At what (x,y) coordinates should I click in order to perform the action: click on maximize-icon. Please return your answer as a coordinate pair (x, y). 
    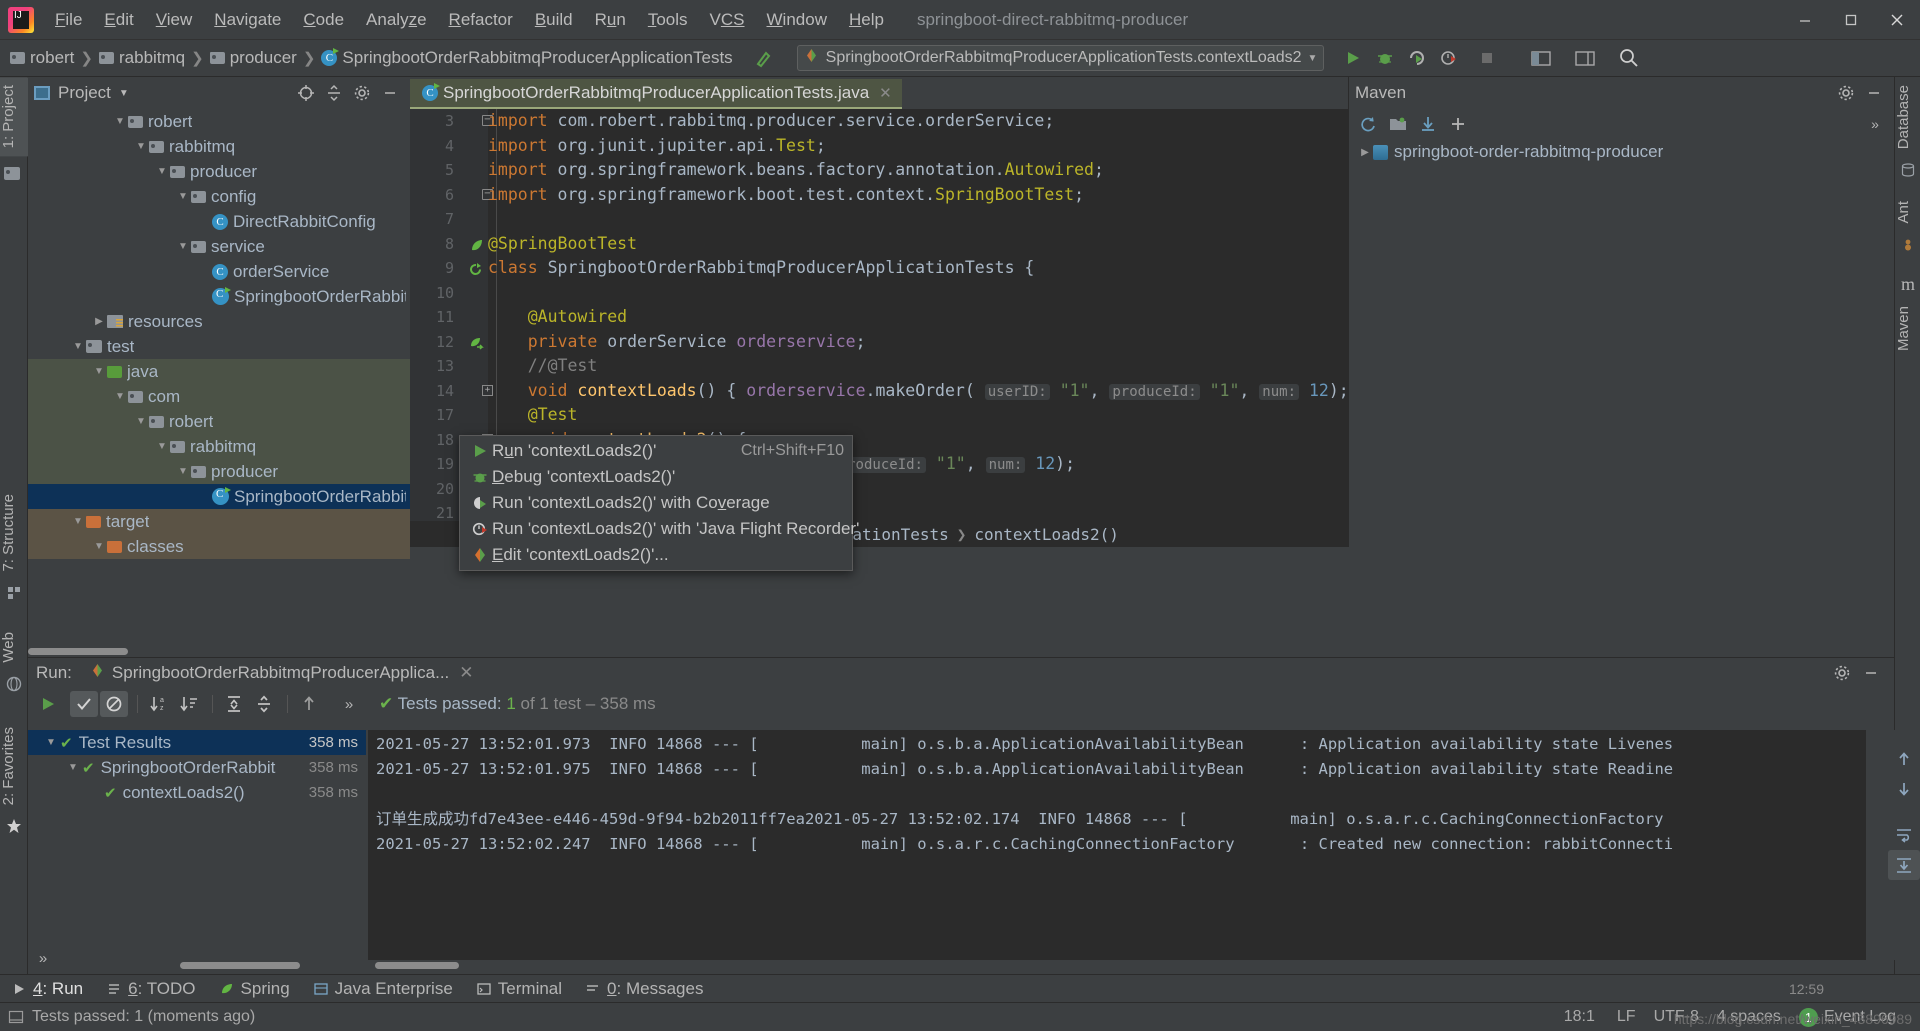
    Looking at the image, I should click on (1851, 20).